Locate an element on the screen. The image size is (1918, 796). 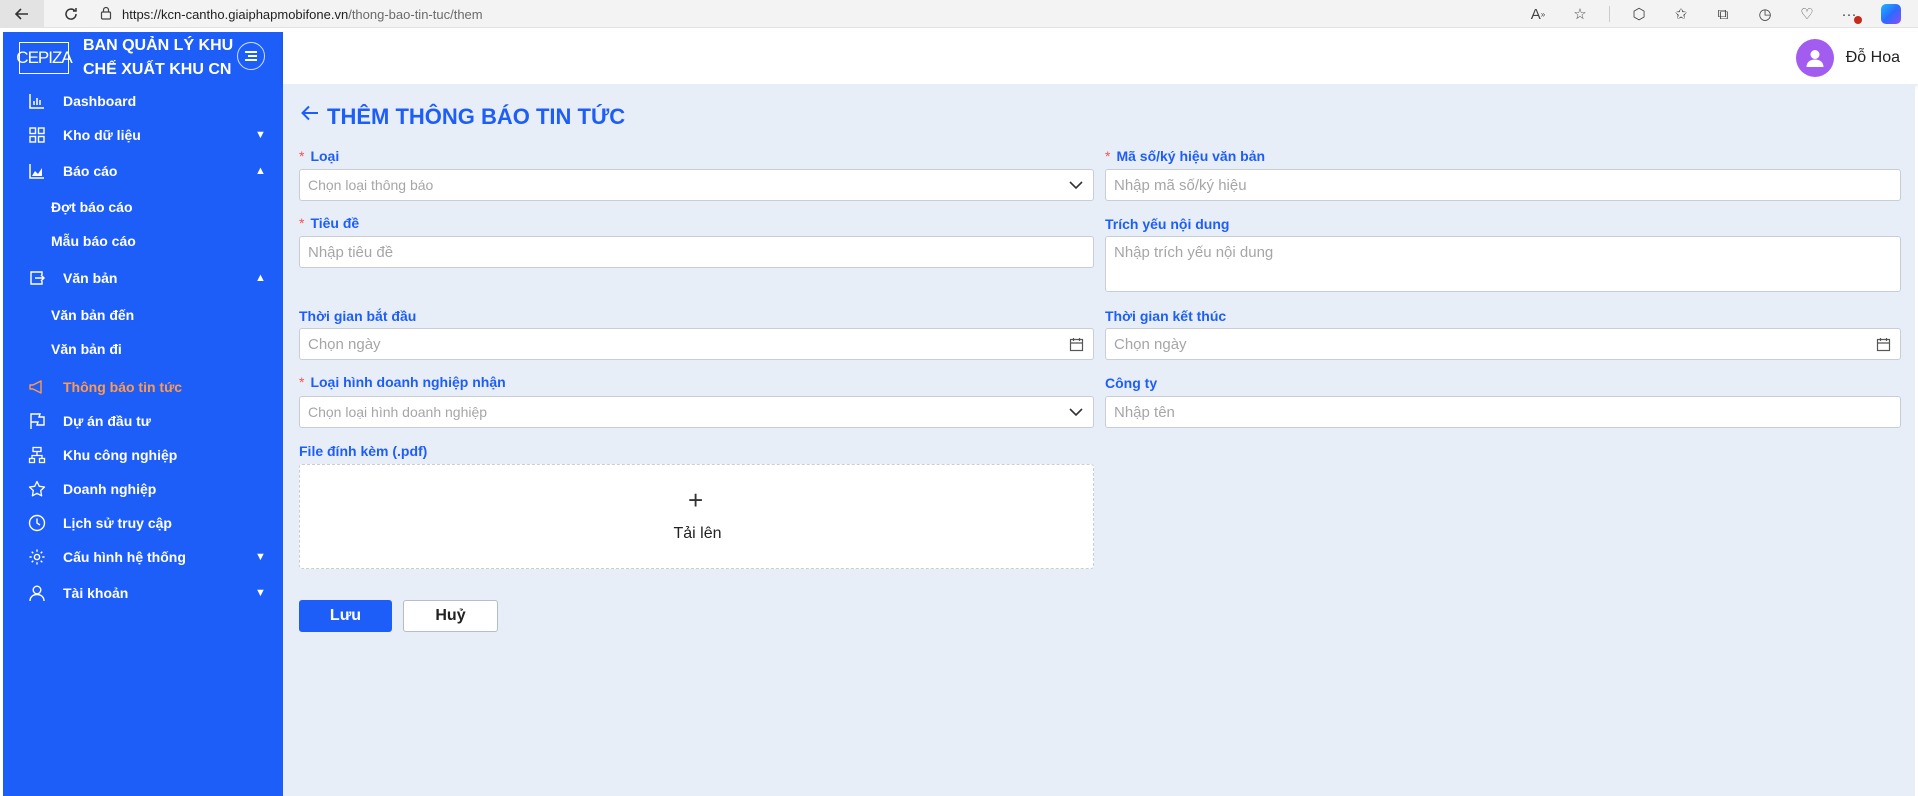
browser-actions: A» ☆ ⬡ ✩ ⧉ ◷ ♡ ··· is located at coordinates (1714, 14).